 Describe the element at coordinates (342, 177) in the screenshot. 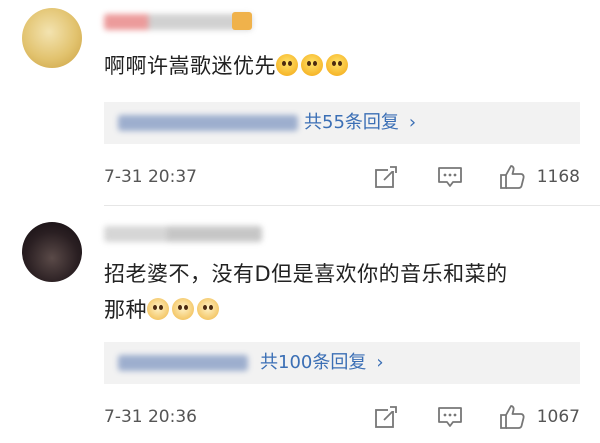

I see `comment-meta: 7-31 20:37 1168` at that location.